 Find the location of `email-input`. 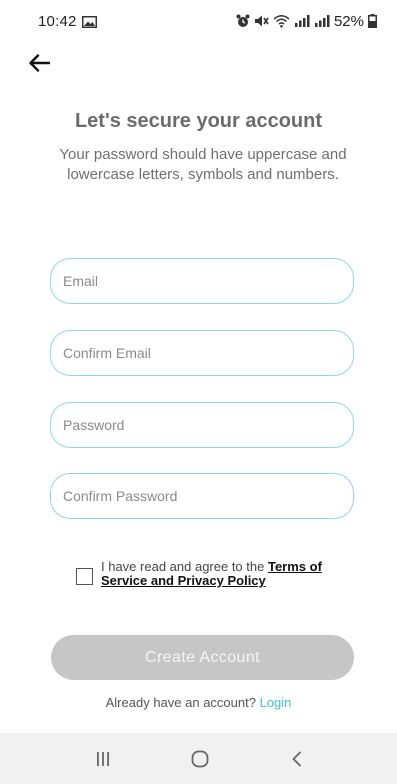

email-input is located at coordinates (202, 281).